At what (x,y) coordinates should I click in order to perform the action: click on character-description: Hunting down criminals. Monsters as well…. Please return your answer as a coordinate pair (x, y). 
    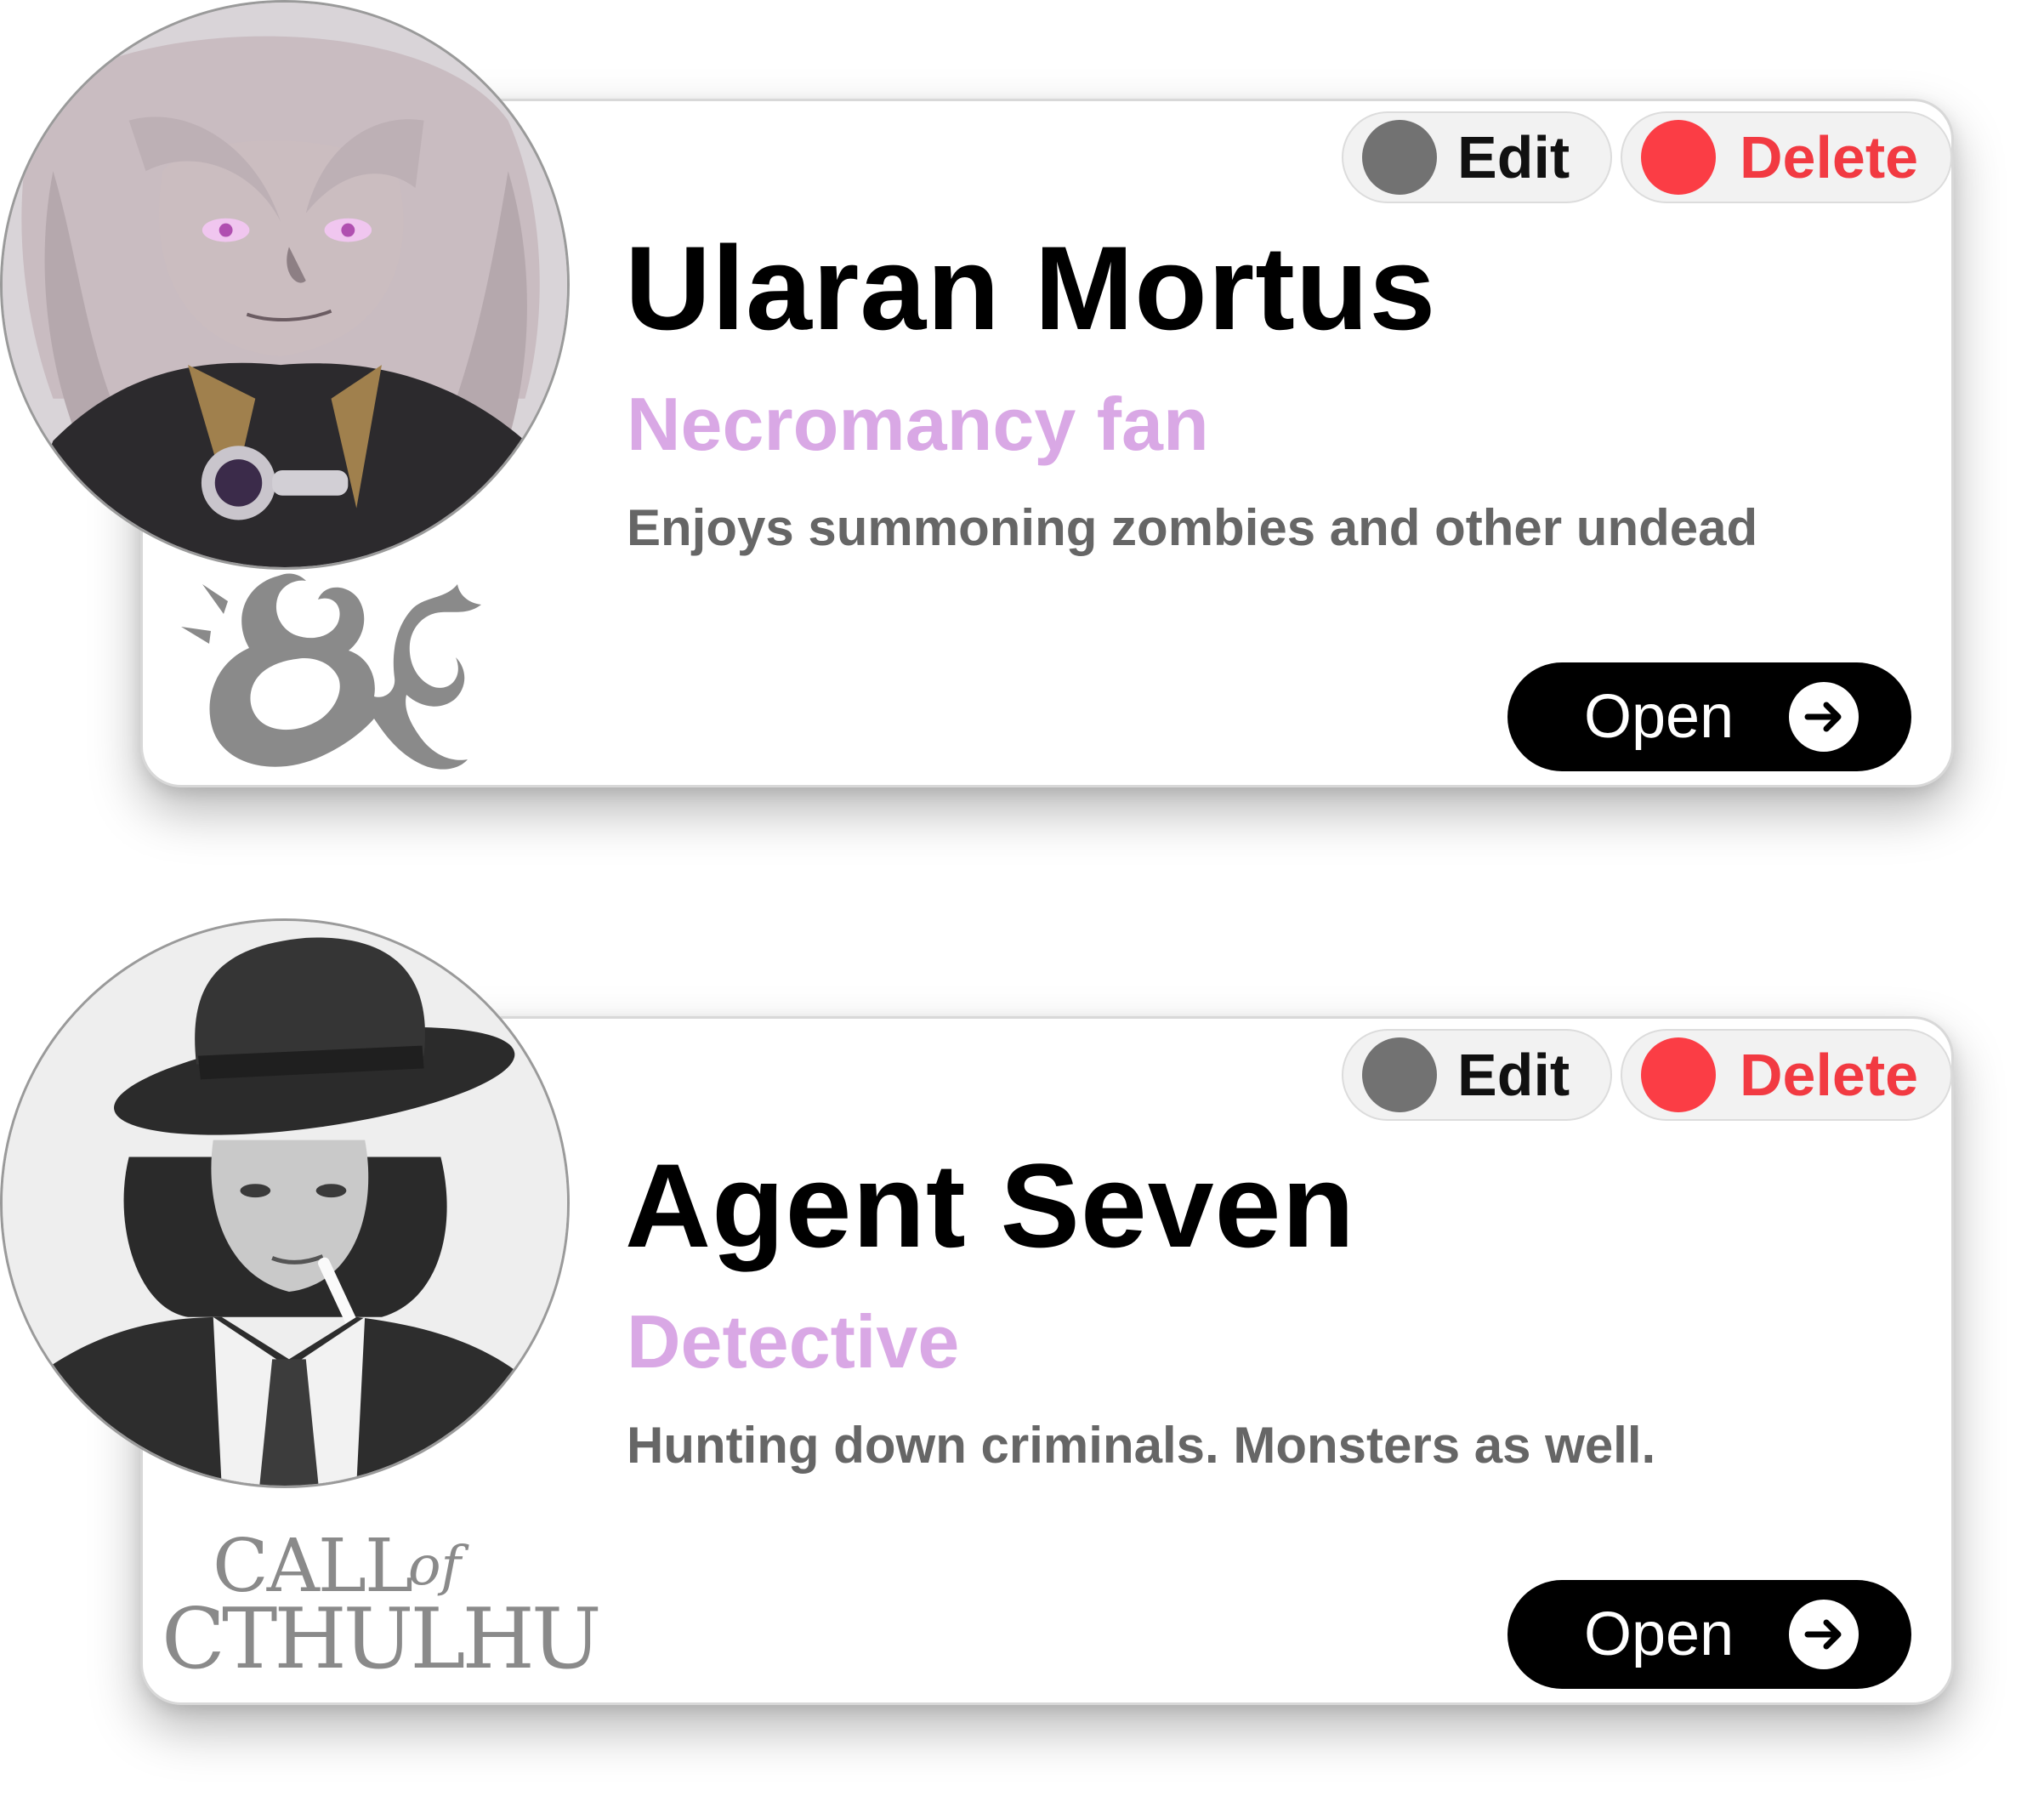
    Looking at the image, I should click on (1142, 1445).